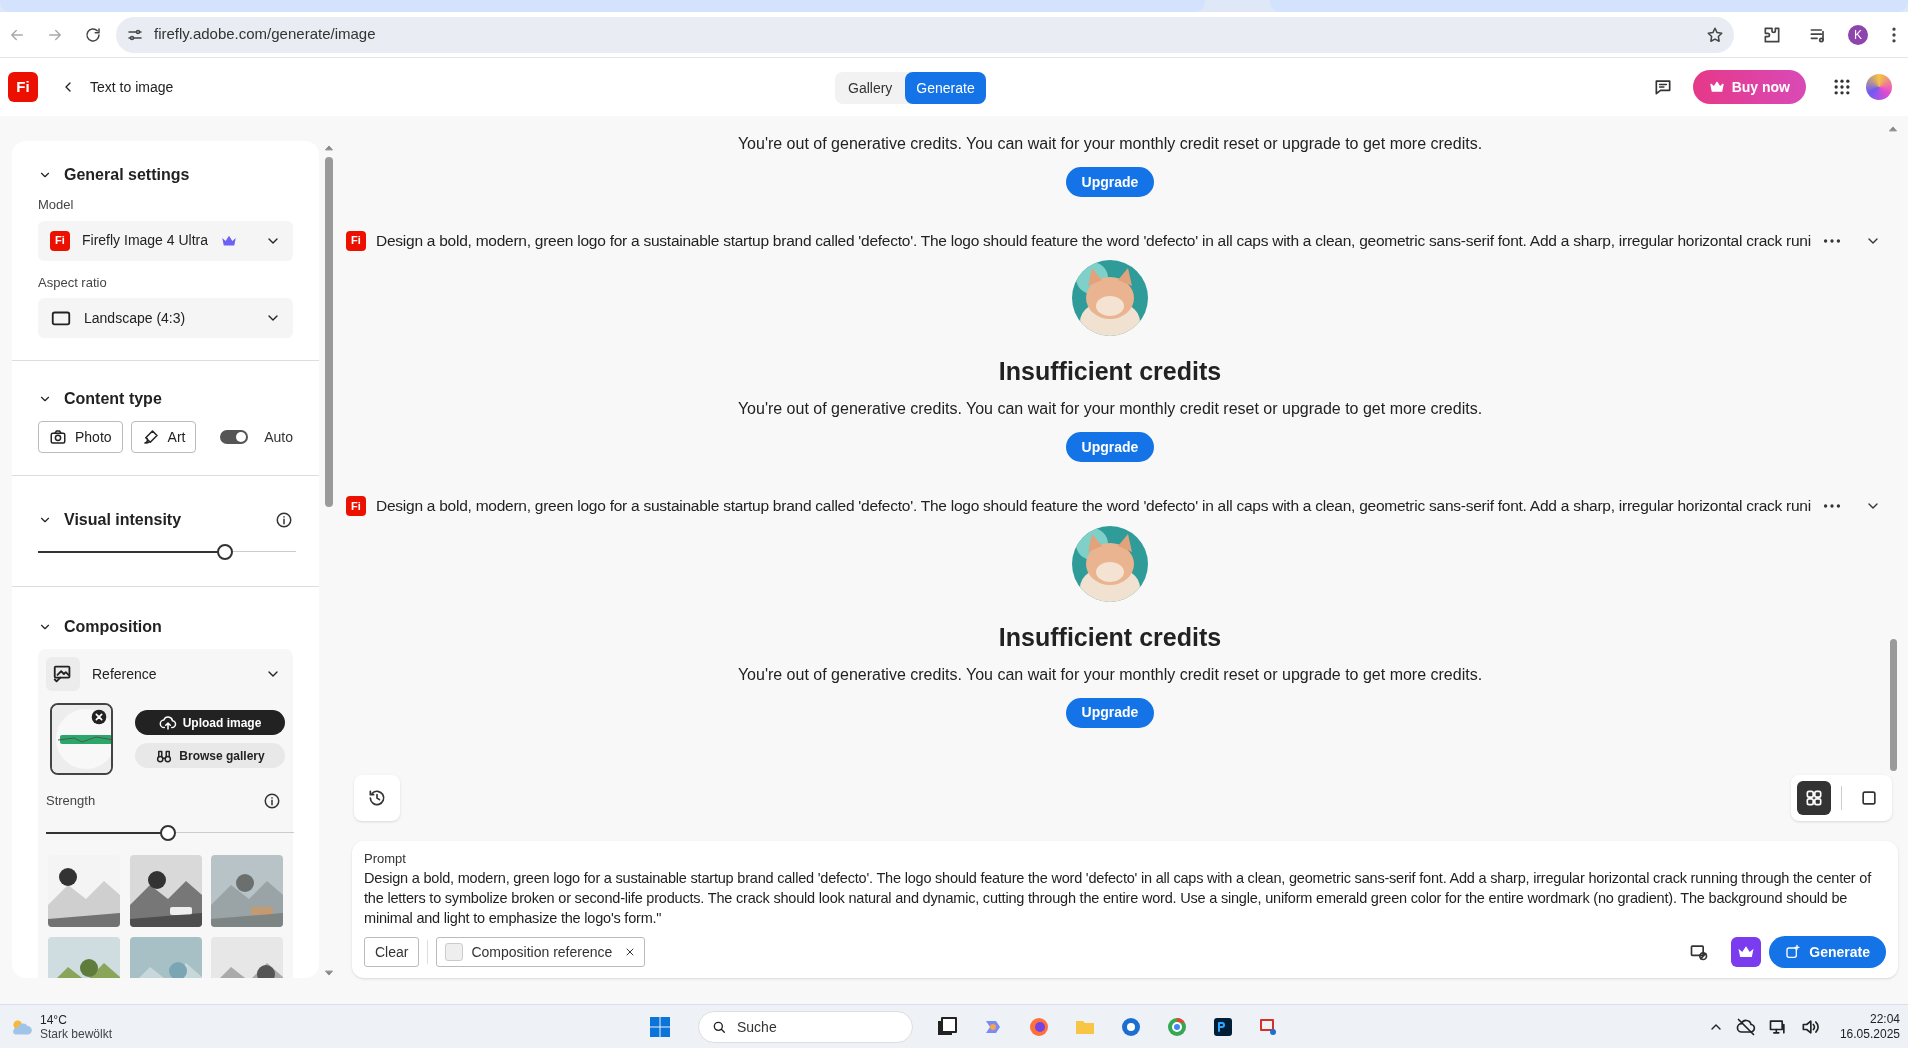 This screenshot has height=1048, width=1908. I want to click on model-dropdown: Fi Firefly Image 4 Ultra, so click(165, 240).